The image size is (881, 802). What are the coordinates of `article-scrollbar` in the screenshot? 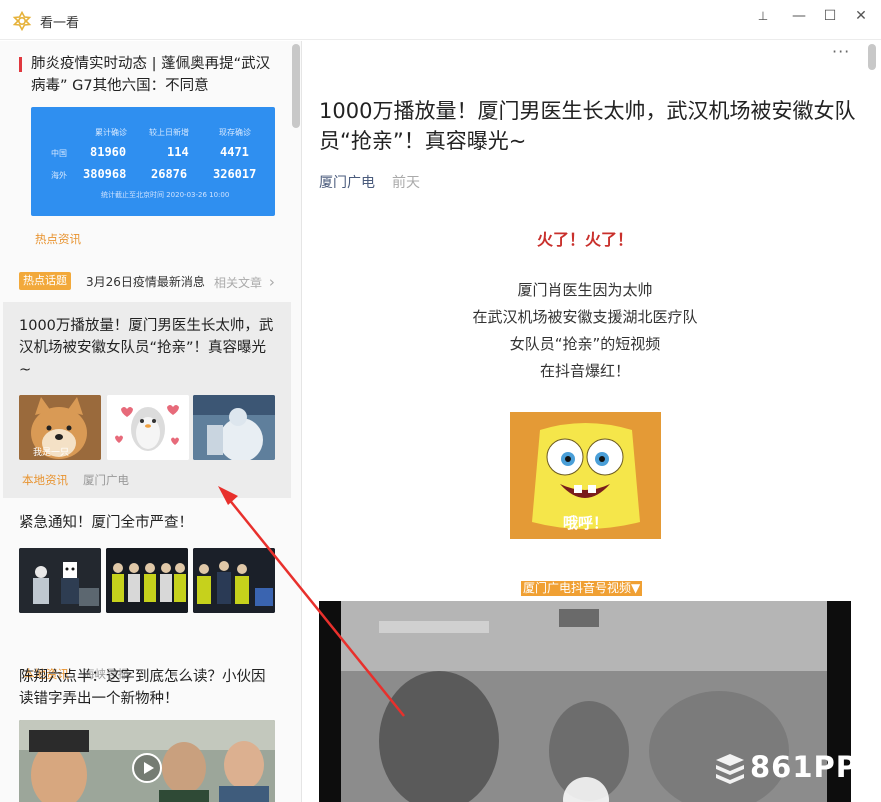 It's located at (872, 57).